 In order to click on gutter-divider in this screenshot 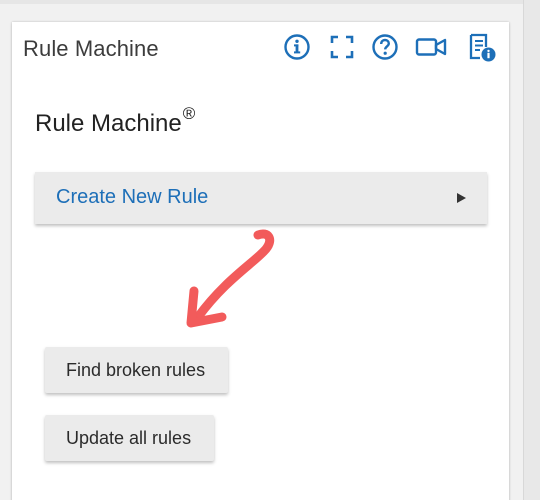, I will do `click(523, 250)`.